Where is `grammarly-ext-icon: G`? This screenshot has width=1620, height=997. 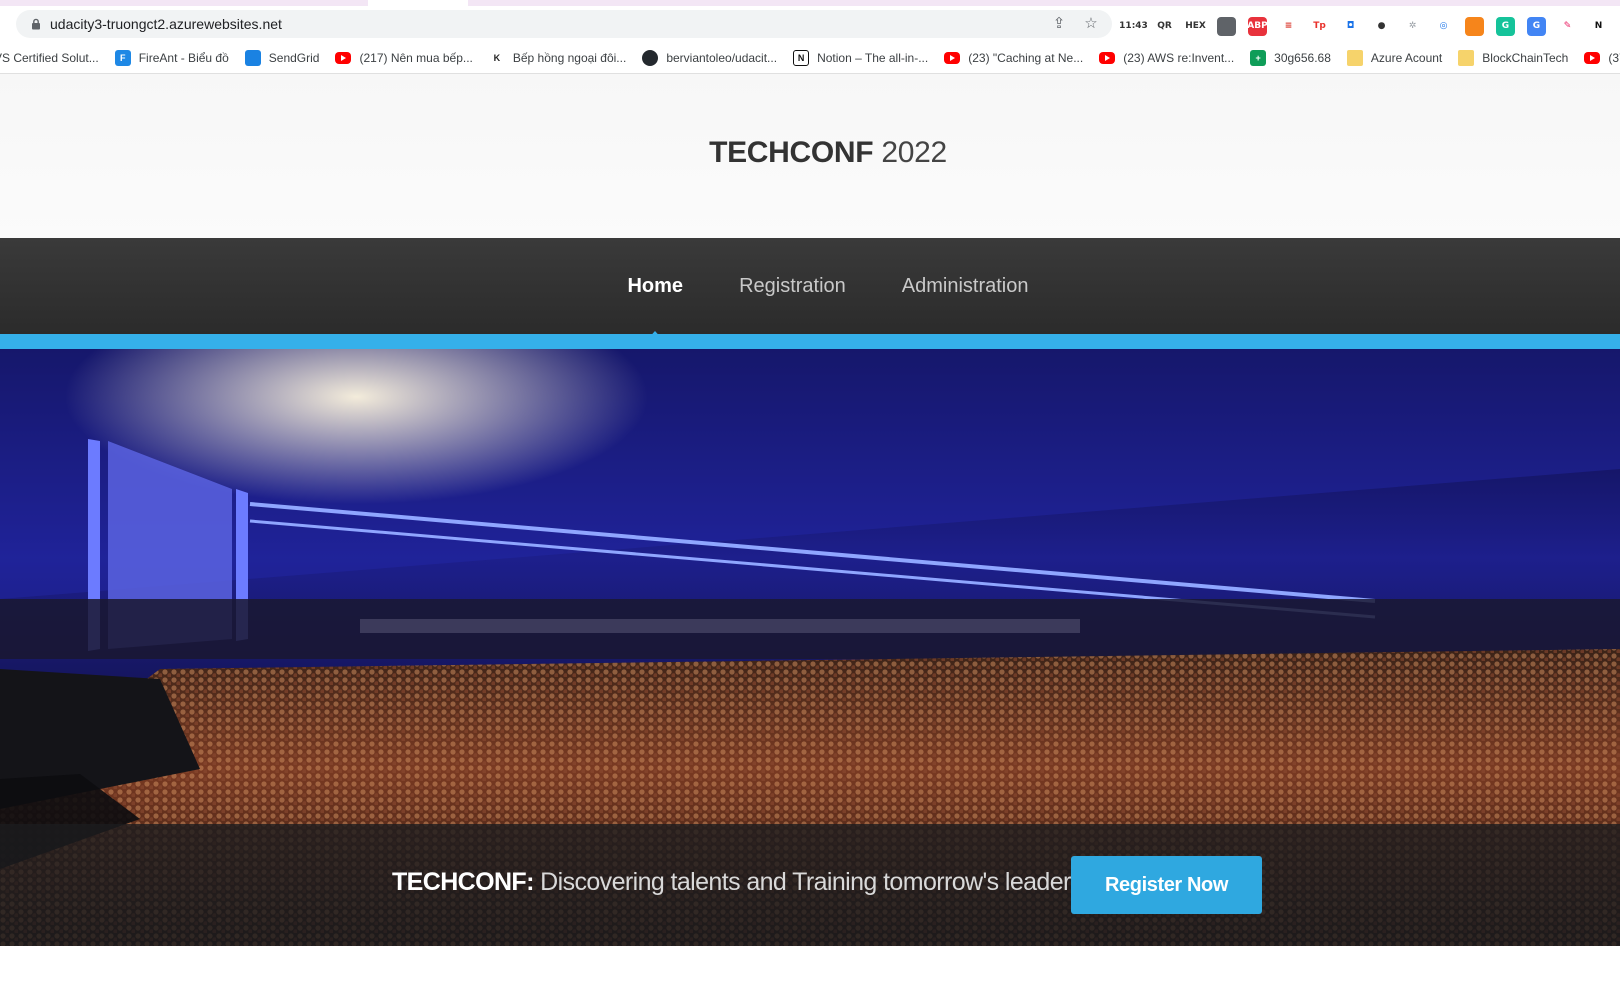 grammarly-ext-icon: G is located at coordinates (1505, 26).